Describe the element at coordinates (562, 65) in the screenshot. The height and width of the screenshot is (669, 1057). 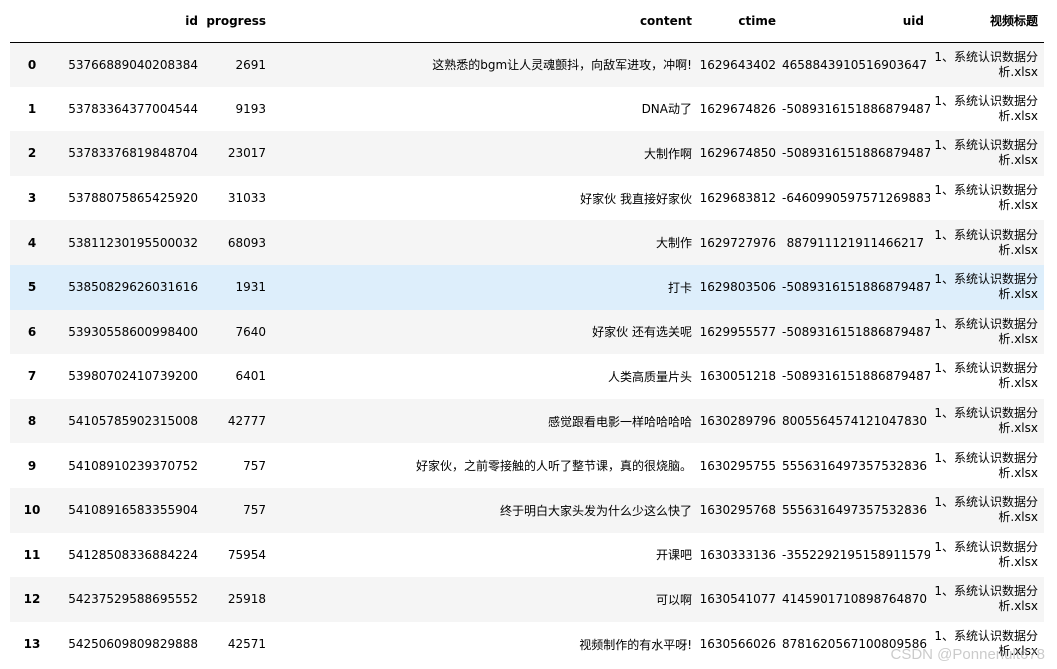
I see `content-cell: 这熟悉的bgm让人灵魂颤抖，向敌军进攻，冲啊!` at that location.